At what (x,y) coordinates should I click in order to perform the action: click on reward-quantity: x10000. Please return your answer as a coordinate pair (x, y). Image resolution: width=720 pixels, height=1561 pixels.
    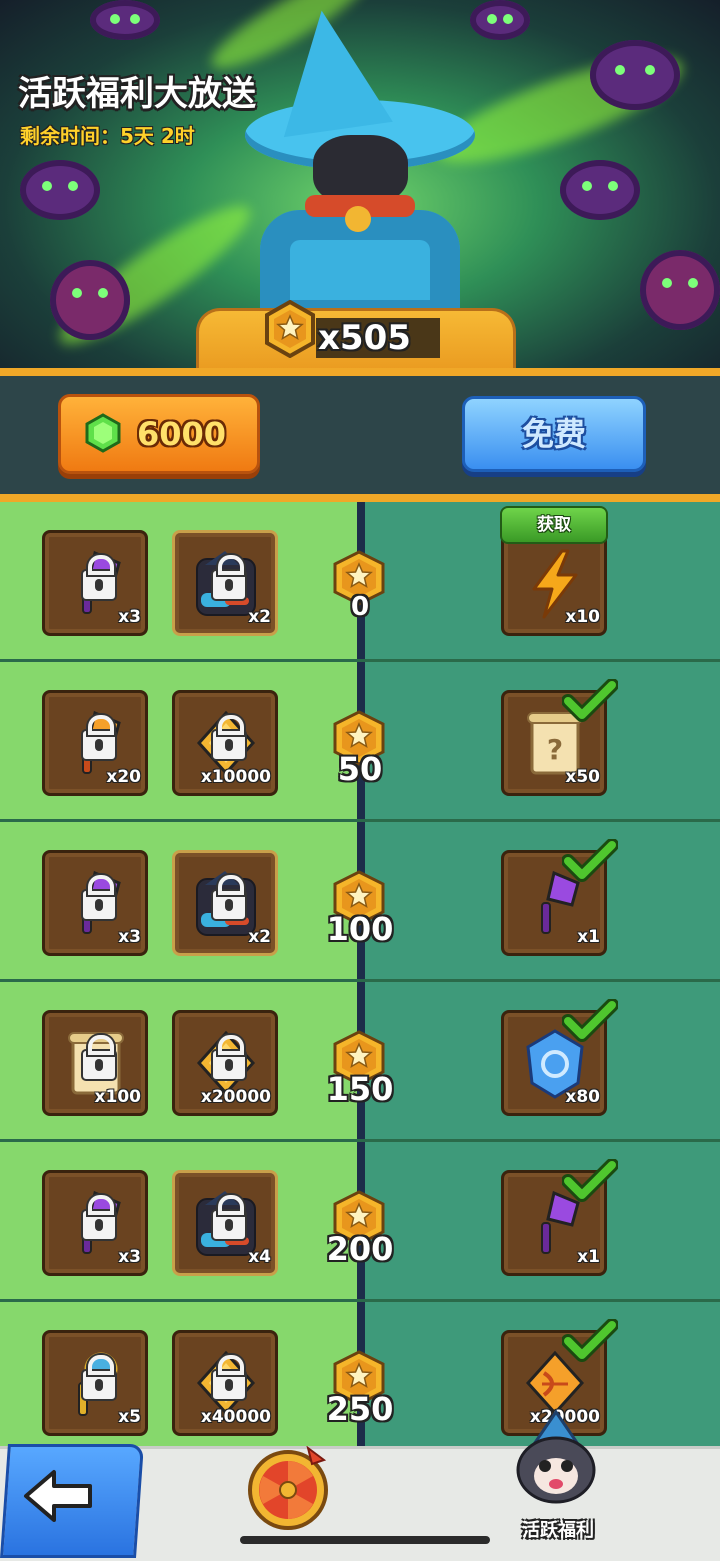
    Looking at the image, I should click on (235, 777).